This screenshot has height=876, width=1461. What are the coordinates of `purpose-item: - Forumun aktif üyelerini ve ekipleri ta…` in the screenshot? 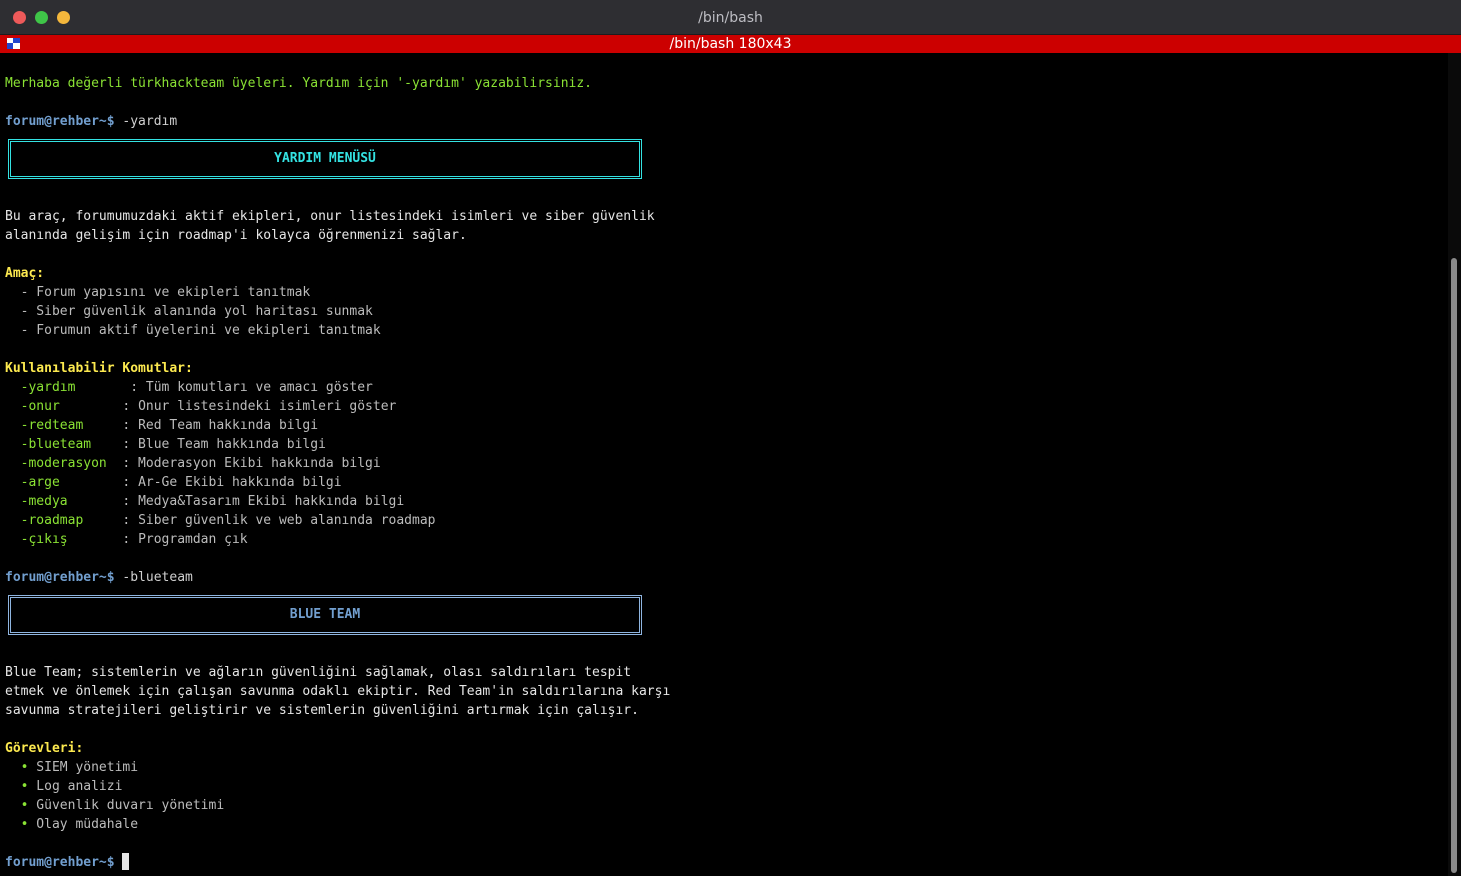 It's located at (193, 330).